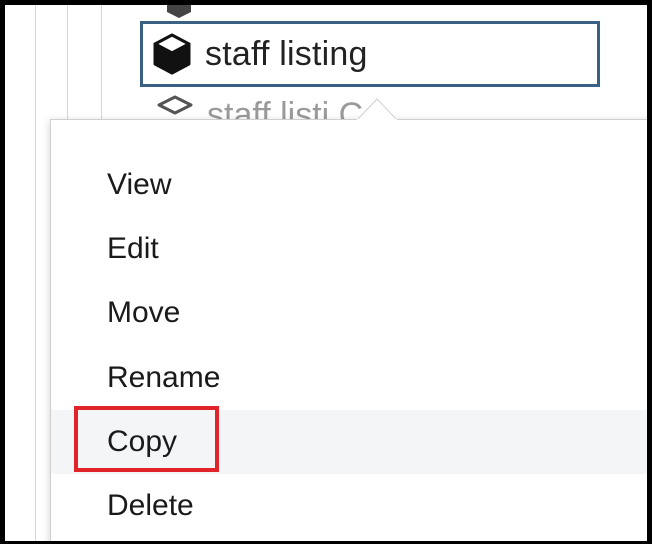 Image resolution: width=652 pixels, height=544 pixels. What do you see at coordinates (349, 313) in the screenshot?
I see `menu-item-move: Move` at bounding box center [349, 313].